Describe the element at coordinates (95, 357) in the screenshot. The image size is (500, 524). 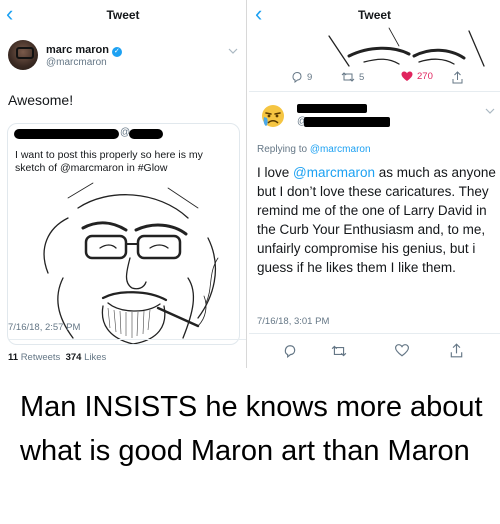
I see `likes-label: Likes` at that location.